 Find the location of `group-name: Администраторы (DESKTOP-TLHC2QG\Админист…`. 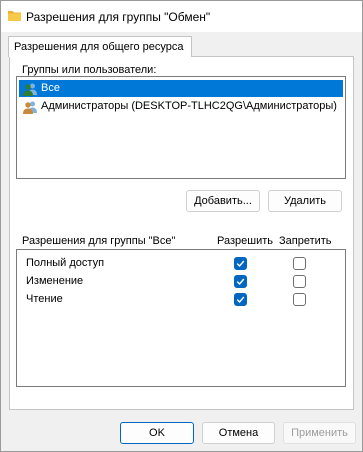

group-name: Администраторы (DESKTOP-TLHC2QG\Админист… is located at coordinates (189, 106).